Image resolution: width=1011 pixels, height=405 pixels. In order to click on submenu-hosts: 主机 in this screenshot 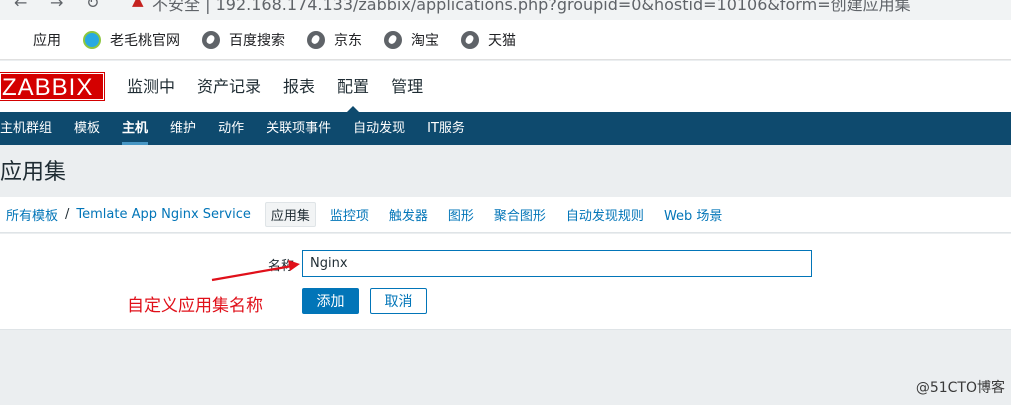, I will do `click(135, 128)`.